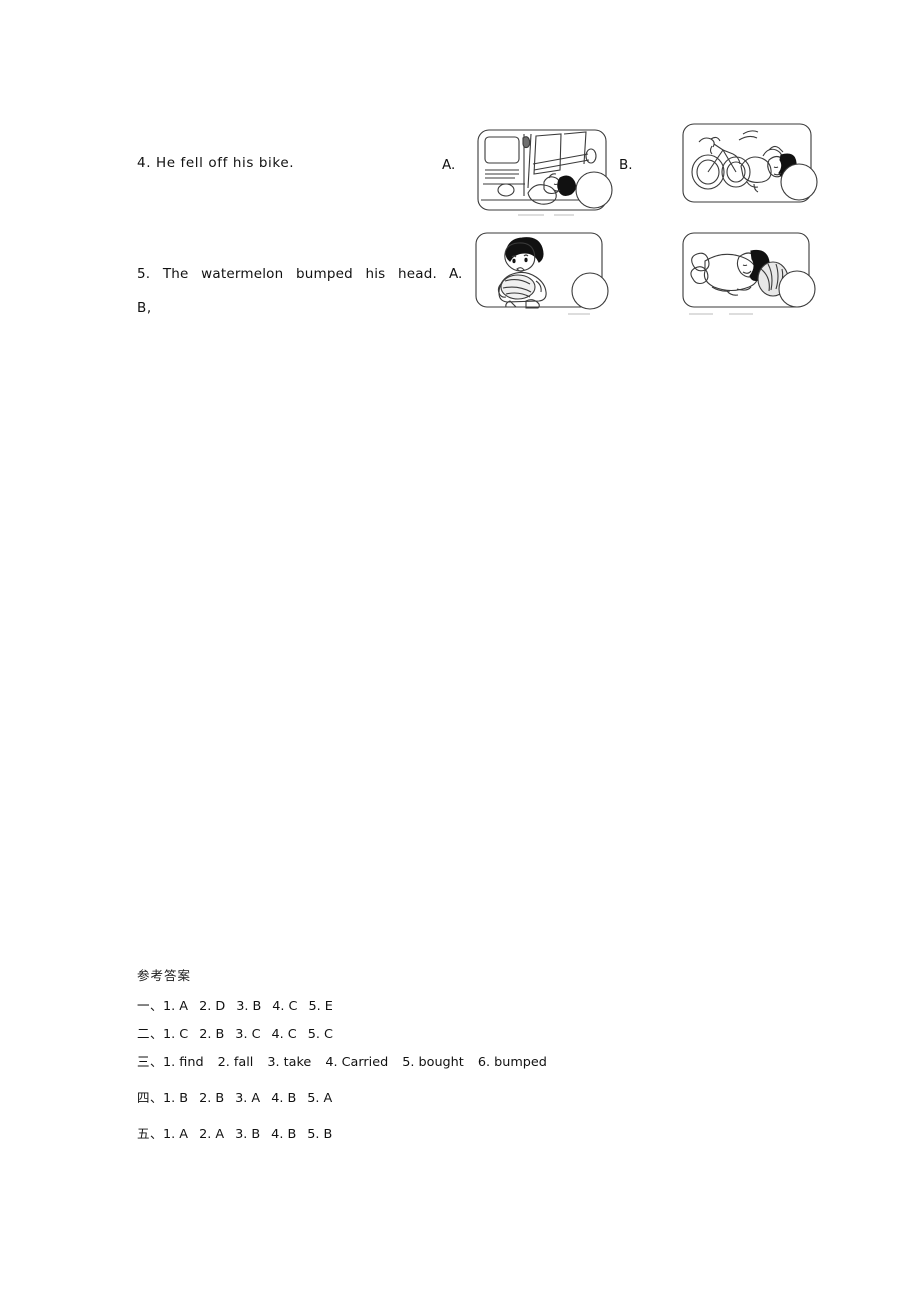 Image resolution: width=920 pixels, height=1302 pixels. I want to click on answer-key-item: 1. C, so click(176, 1034).